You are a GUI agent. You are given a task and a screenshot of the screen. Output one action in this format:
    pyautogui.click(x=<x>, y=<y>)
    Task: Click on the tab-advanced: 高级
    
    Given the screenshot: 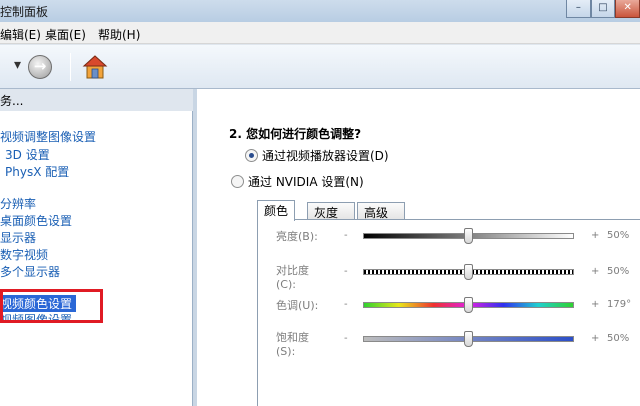 What is the action you would take?
    pyautogui.click(x=381, y=211)
    